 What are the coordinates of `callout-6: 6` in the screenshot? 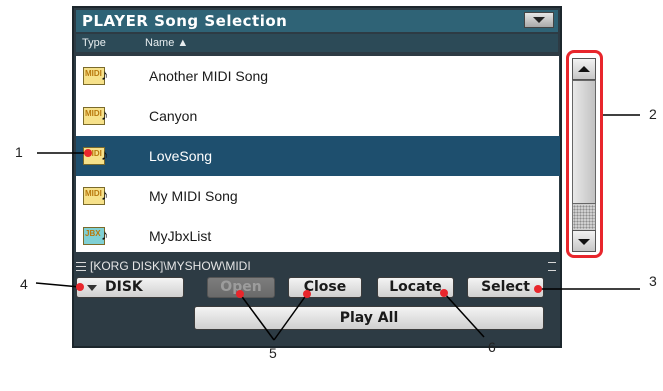 It's located at (492, 347).